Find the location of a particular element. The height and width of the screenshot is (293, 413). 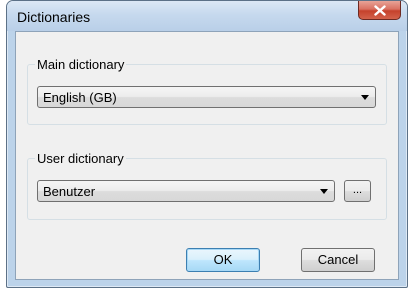

ok-button: OK is located at coordinates (223, 260).